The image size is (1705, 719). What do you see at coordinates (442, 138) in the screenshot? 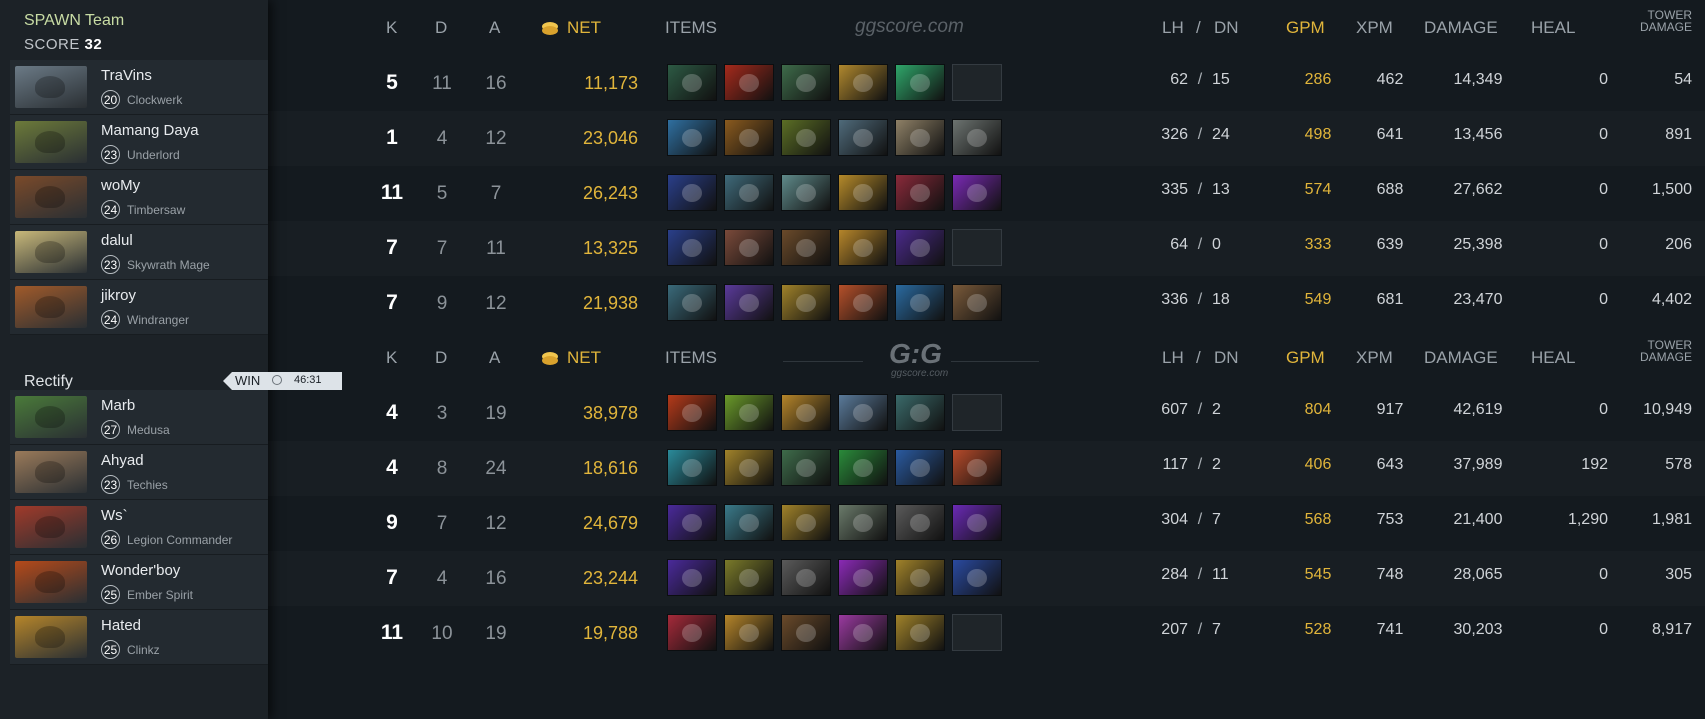
I see `deaths: 4` at bounding box center [442, 138].